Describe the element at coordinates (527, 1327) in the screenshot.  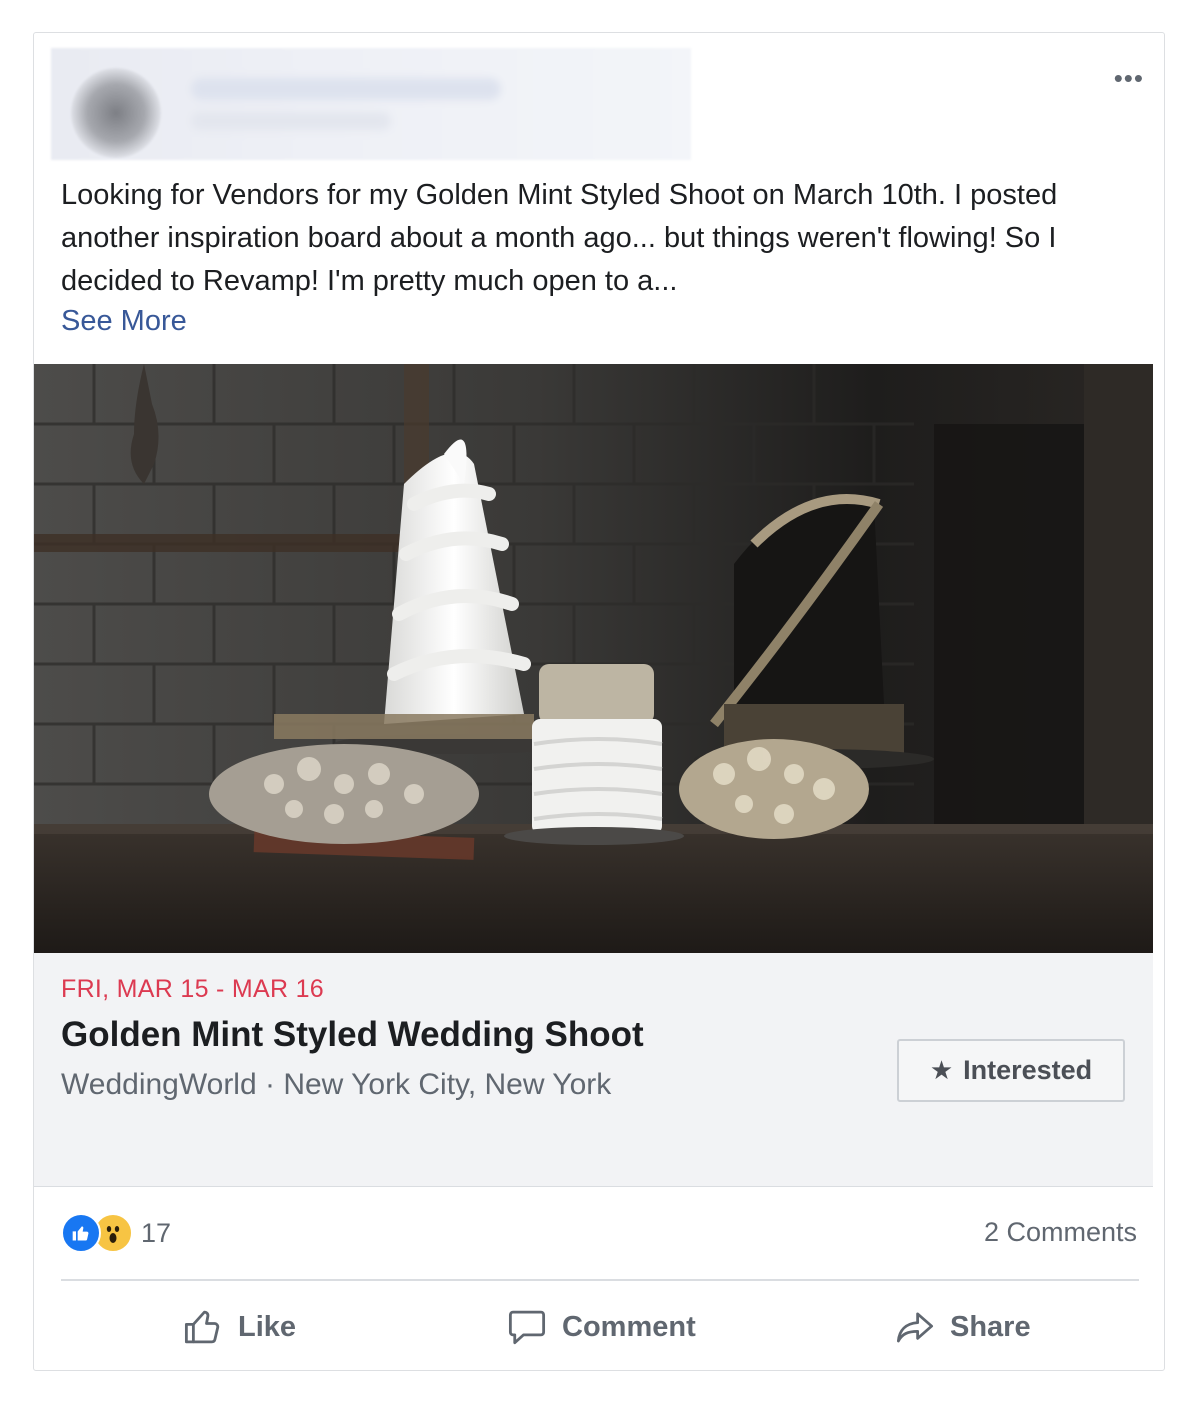
I see `speech-bubble-icon` at that location.